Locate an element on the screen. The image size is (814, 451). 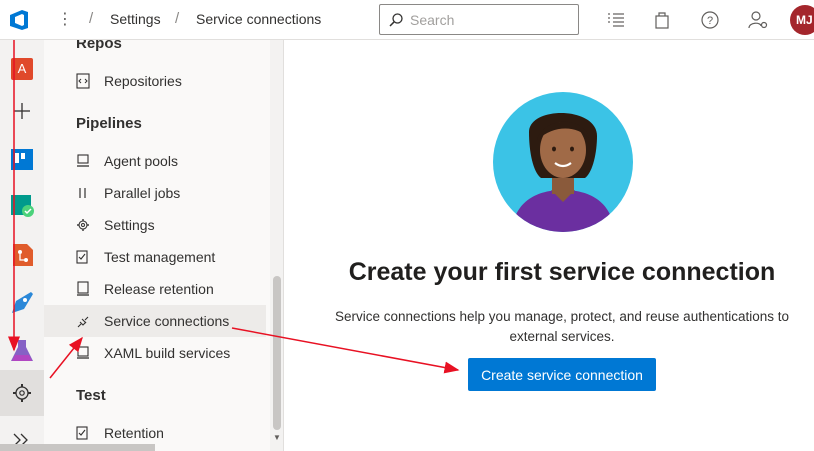
nav-section-test: Test is located at coordinates (91, 395).